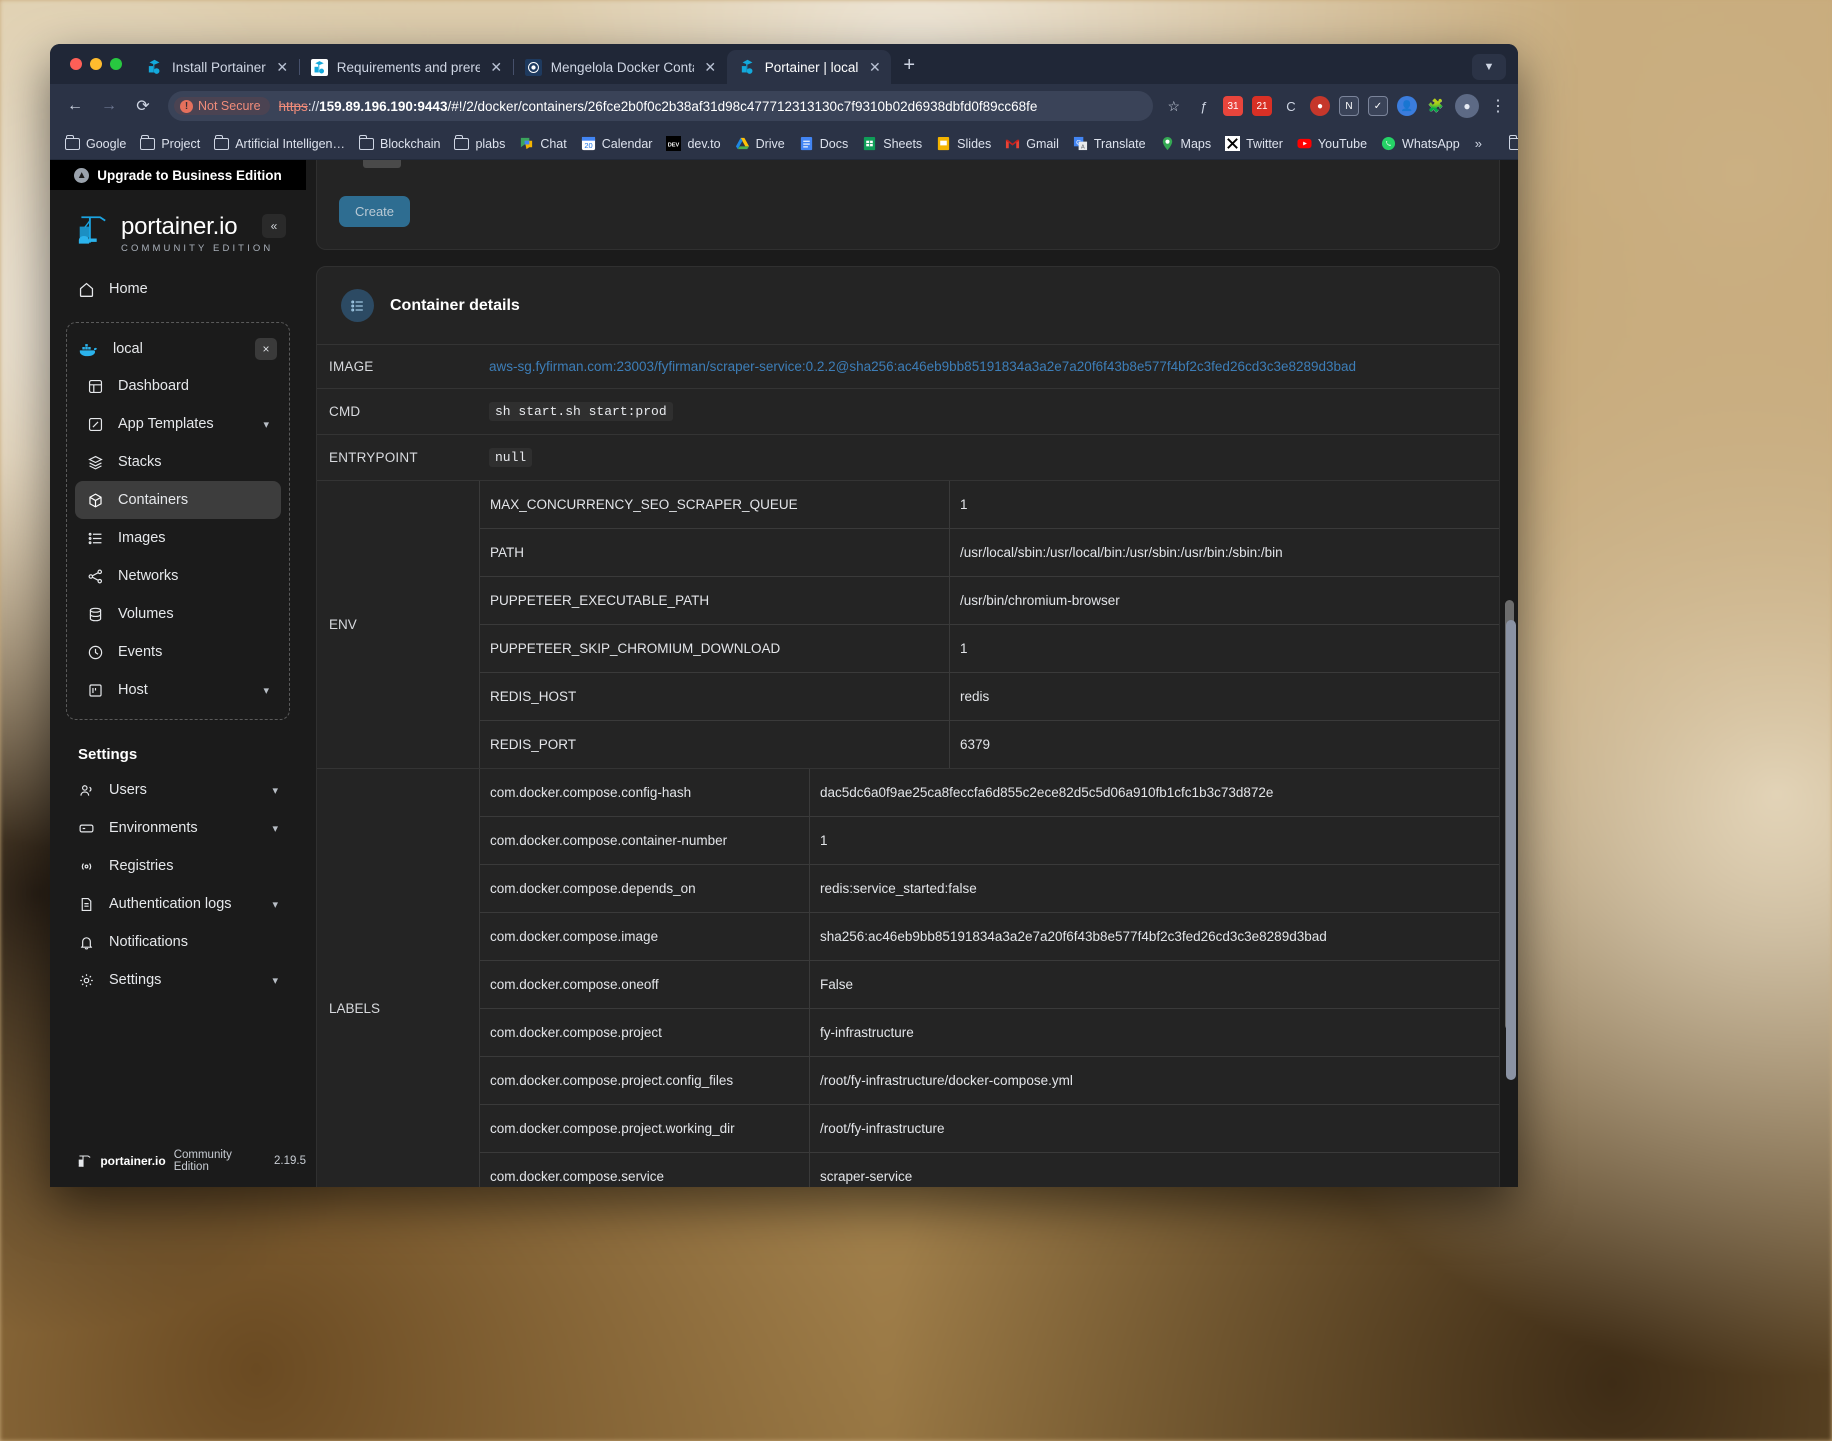 The height and width of the screenshot is (1441, 1832). Describe the element at coordinates (1109, 143) in the screenshot. I see `bookmark-translate: GA Translate` at that location.